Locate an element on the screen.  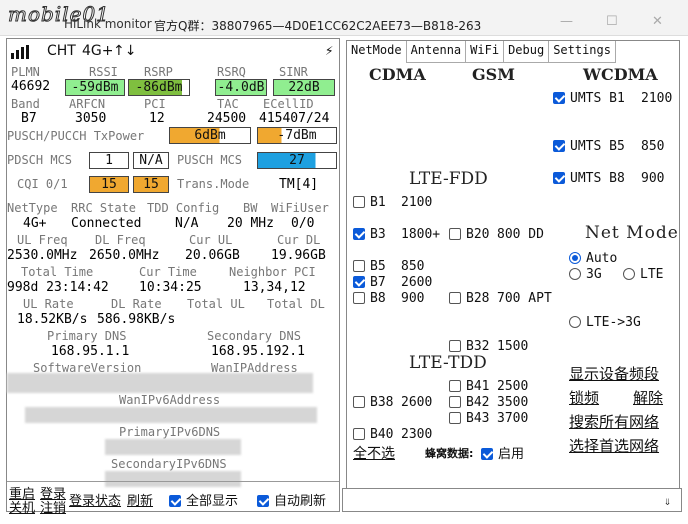
umts-b1-checkbox: UMTS B1 is located at coordinates (589, 98).